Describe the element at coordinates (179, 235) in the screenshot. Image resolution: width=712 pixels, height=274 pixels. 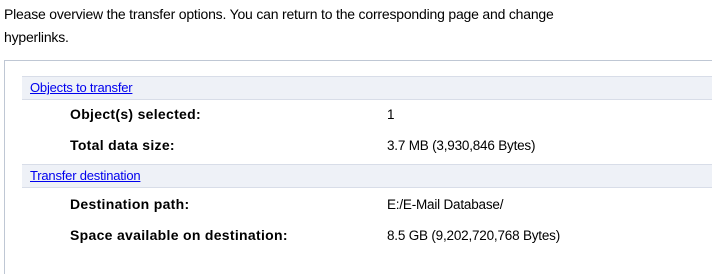
I see `space-available-label: Space available on destination:` at that location.